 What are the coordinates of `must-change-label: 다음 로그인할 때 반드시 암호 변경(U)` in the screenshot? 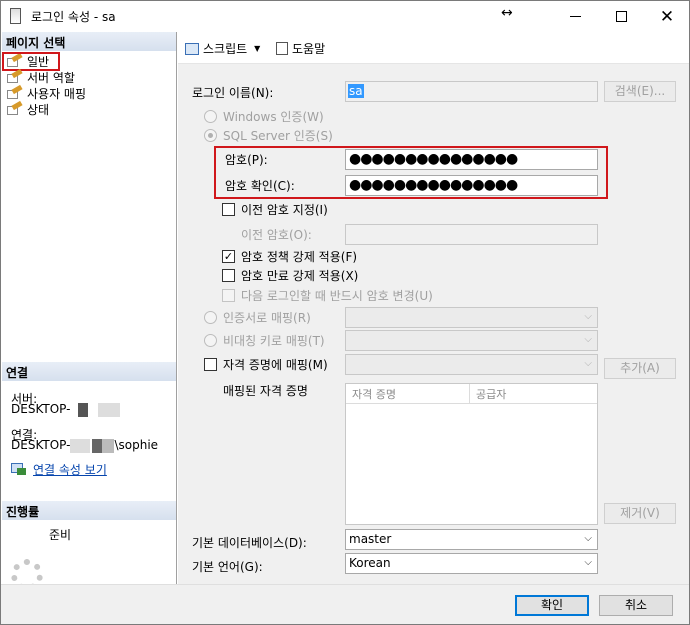 It's located at (337, 296).